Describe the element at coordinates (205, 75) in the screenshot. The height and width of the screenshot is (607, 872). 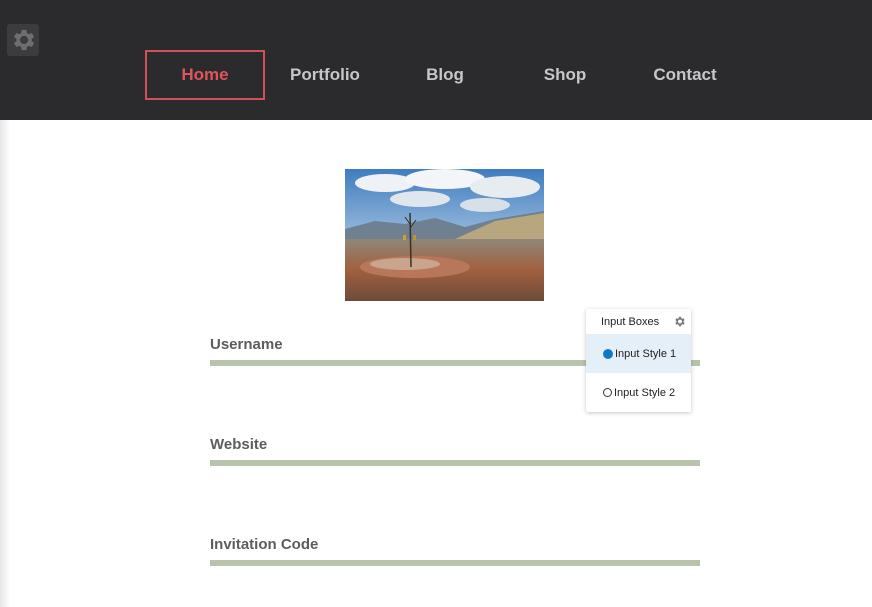
I see `nav-item-home: Home` at that location.